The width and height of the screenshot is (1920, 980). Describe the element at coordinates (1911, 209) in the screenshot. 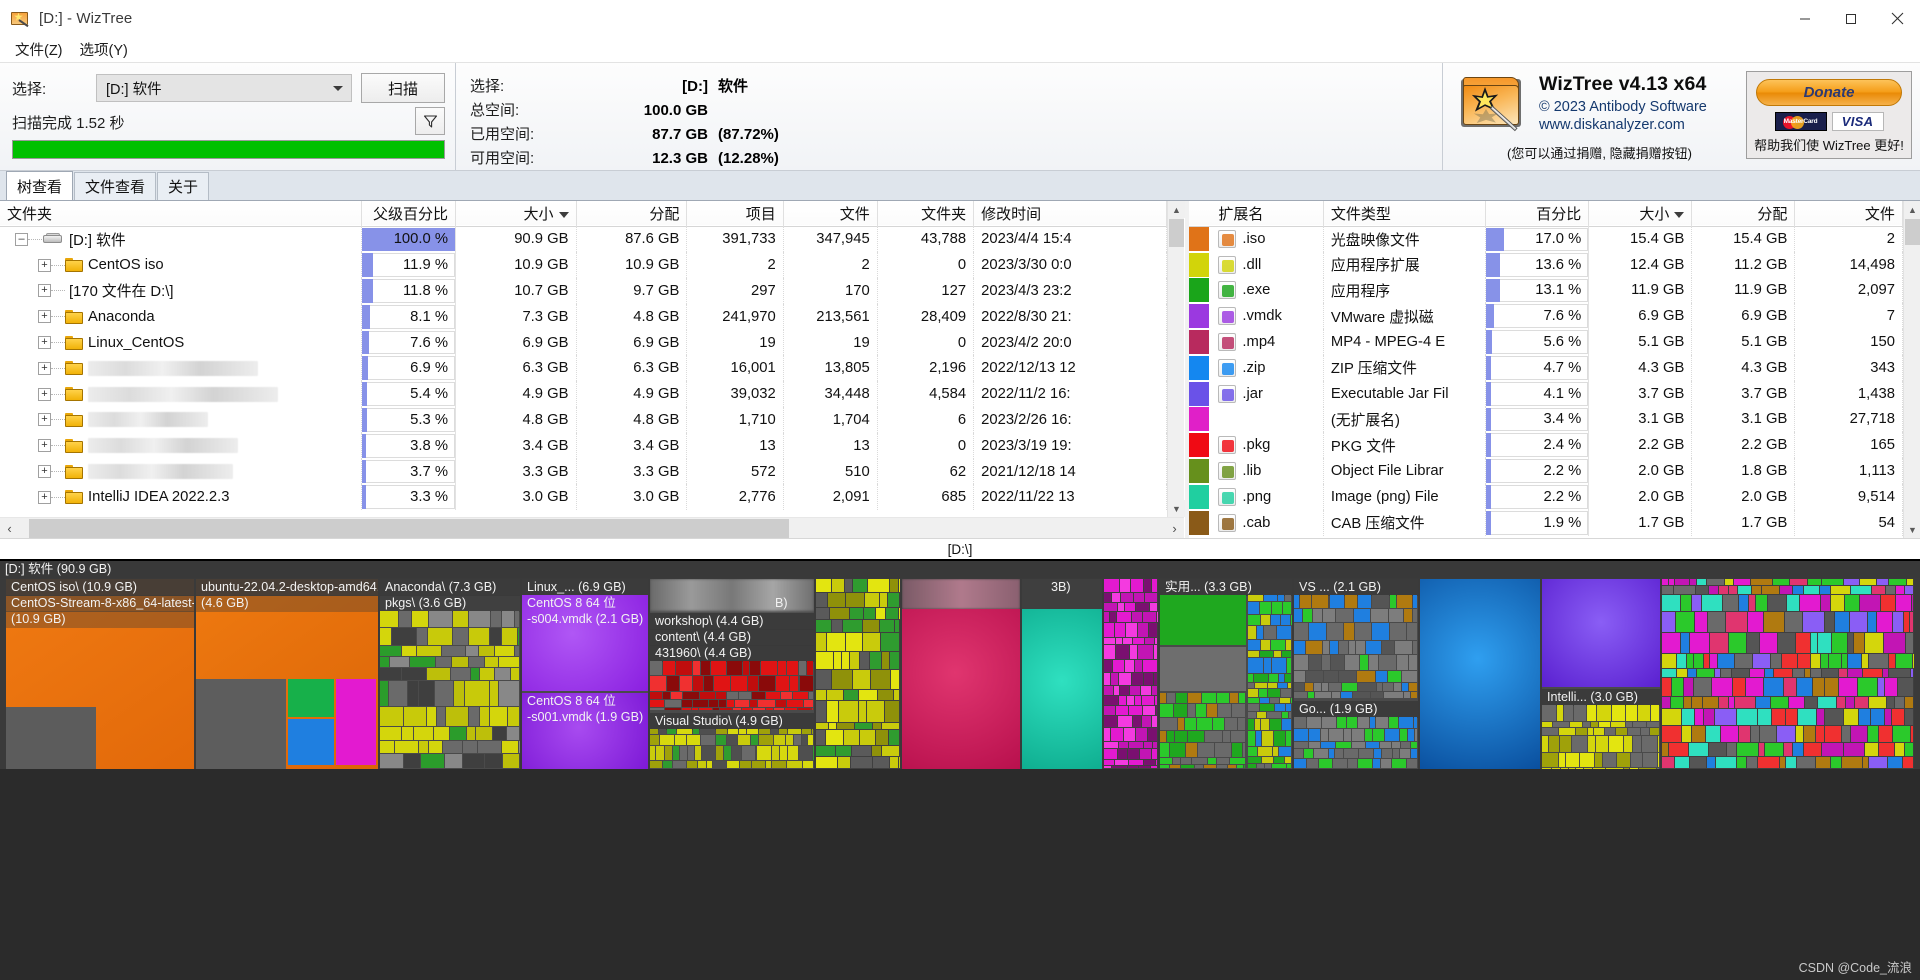

I see `scroll-up-icon: ▲` at that location.